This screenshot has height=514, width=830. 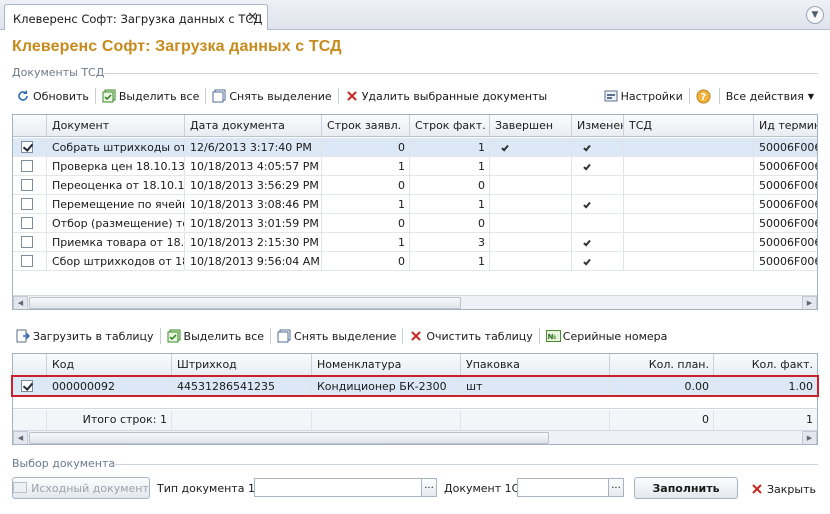 What do you see at coordinates (136, 17) in the screenshot?
I see `tab-form: Клеверенс Софт: Загрузка данных с ТСД ✕` at bounding box center [136, 17].